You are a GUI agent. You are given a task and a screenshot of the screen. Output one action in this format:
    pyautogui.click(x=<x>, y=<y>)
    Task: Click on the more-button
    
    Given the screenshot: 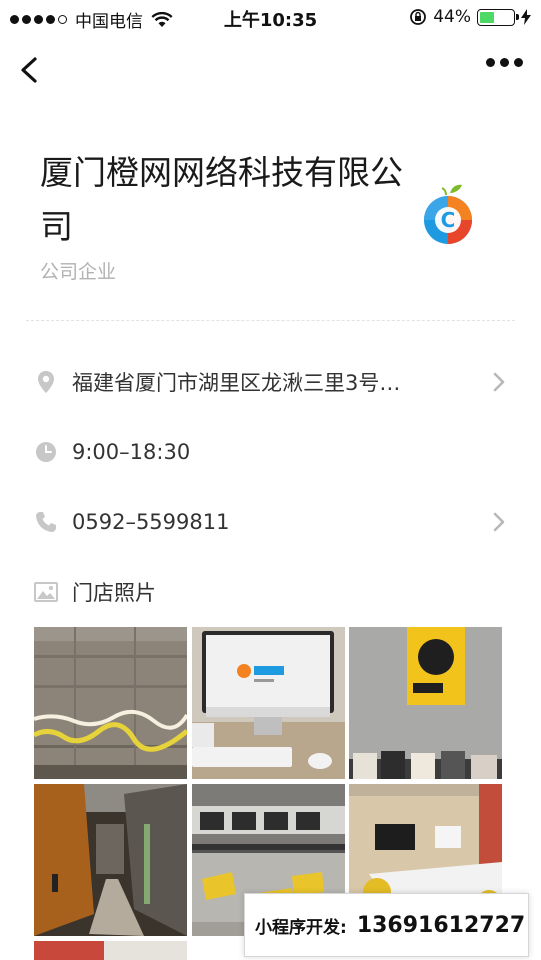 What is the action you would take?
    pyautogui.click(x=504, y=62)
    